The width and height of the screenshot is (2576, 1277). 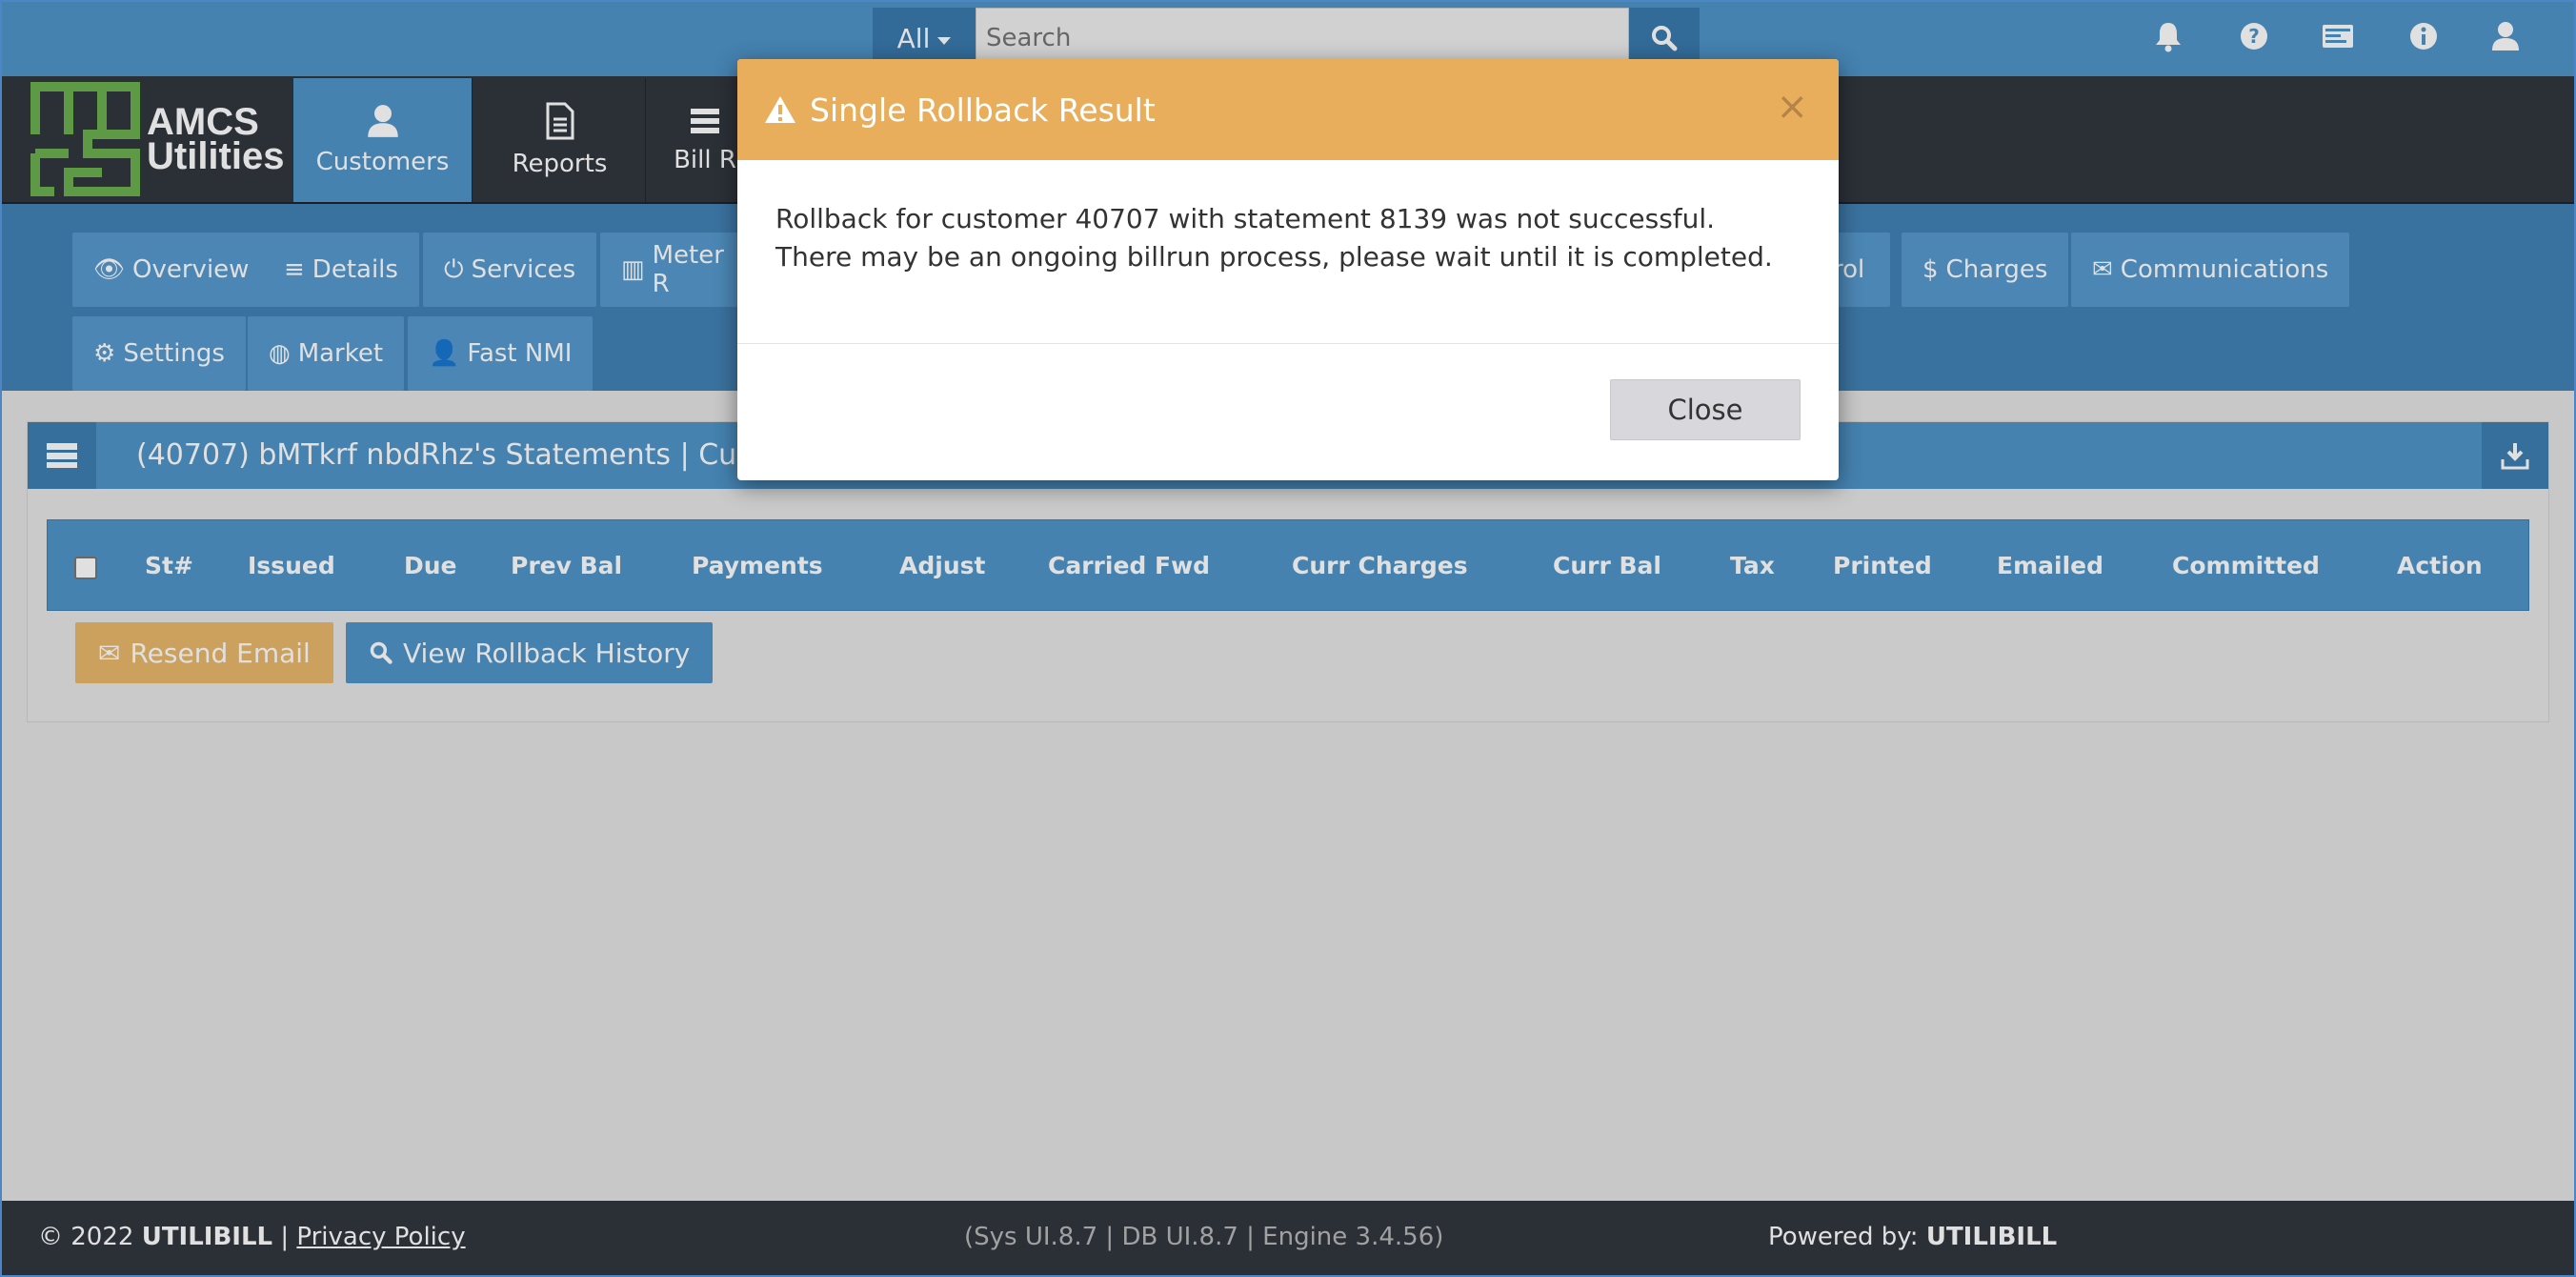 What do you see at coordinates (1705, 409) in the screenshot?
I see `close-button: Close` at bounding box center [1705, 409].